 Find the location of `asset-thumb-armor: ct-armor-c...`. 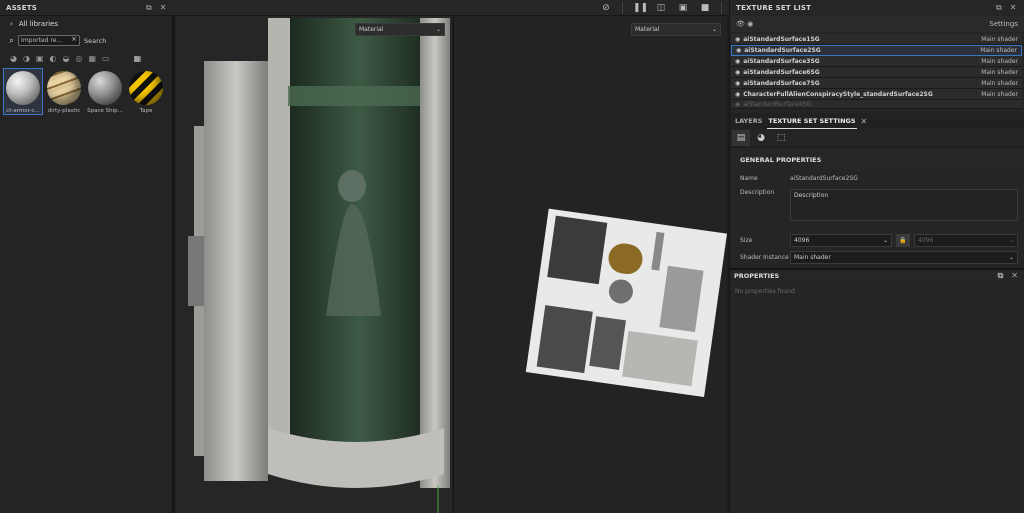

asset-thumb-armor: ct-armor-c... is located at coordinates (23, 91).